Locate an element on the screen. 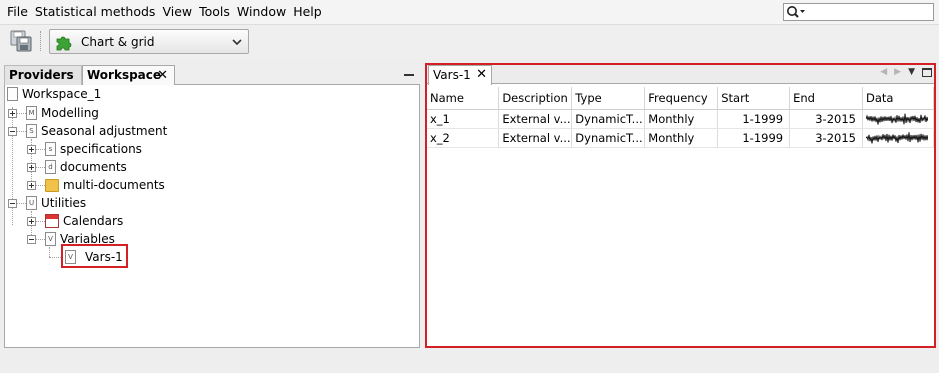 The height and width of the screenshot is (373, 939). utilities-icon: U is located at coordinates (31, 203).